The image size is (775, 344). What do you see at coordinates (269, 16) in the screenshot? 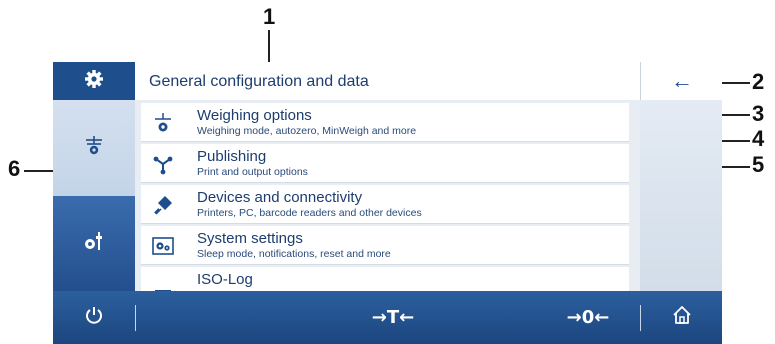
I see `callout-1: 1` at bounding box center [269, 16].